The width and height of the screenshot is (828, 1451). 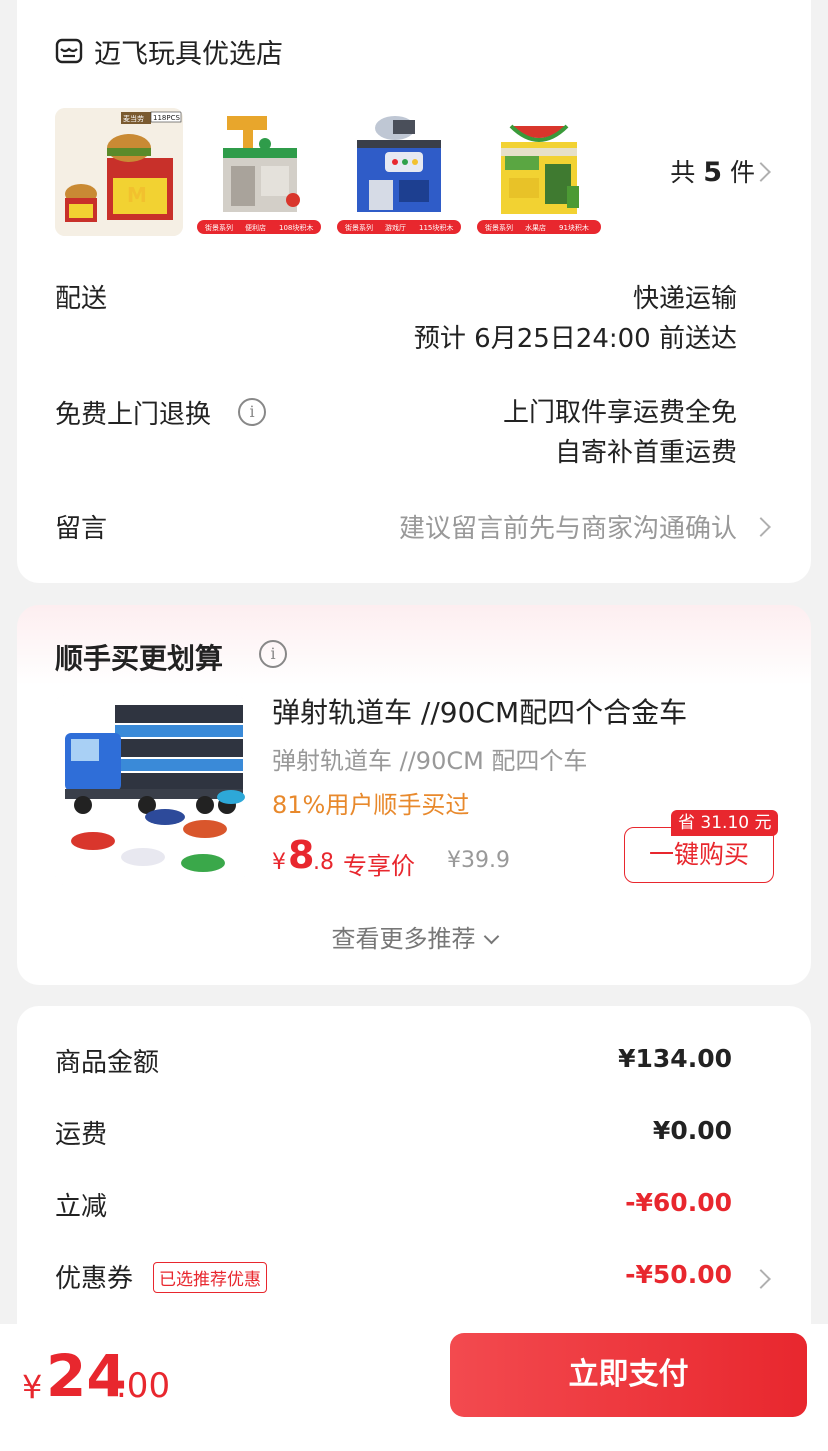 What do you see at coordinates (81, 529) in the screenshot?
I see `message-label: 留言` at bounding box center [81, 529].